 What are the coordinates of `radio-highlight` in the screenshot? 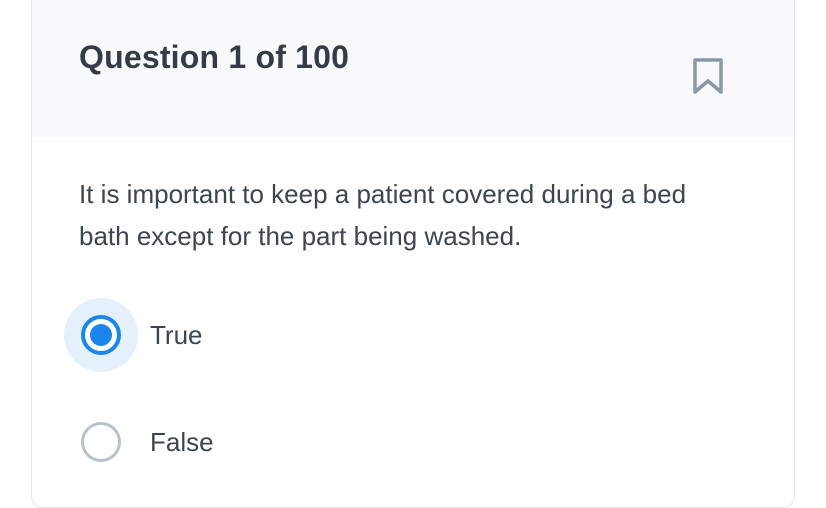 It's located at (101, 335).